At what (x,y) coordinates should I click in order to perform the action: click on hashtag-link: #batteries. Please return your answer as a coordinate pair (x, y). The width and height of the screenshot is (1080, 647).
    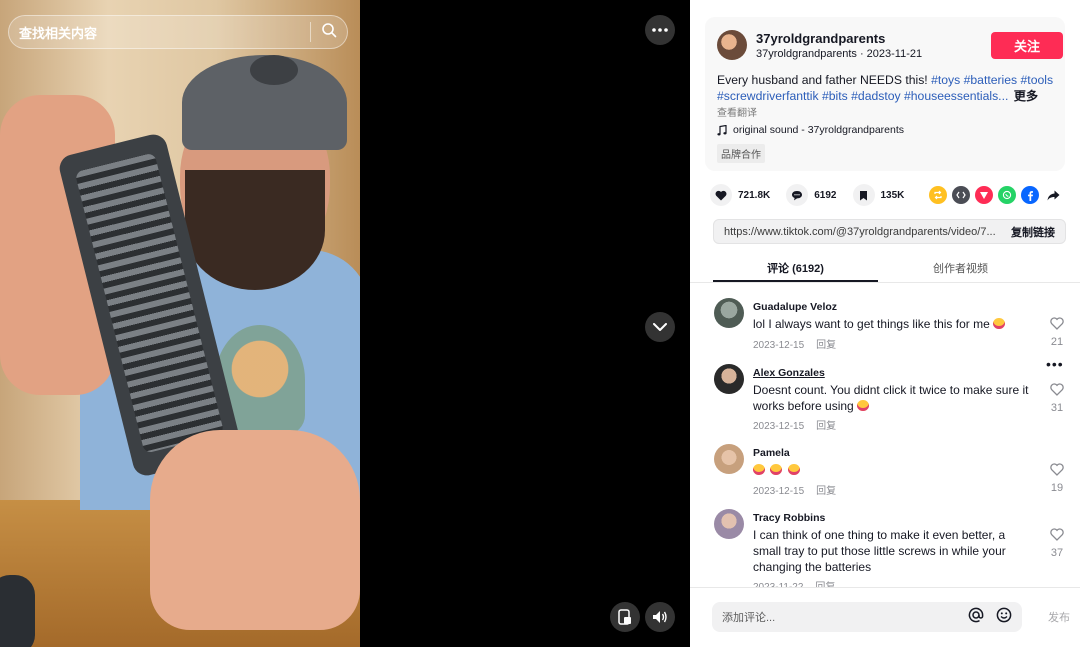
    Looking at the image, I should click on (991, 80).